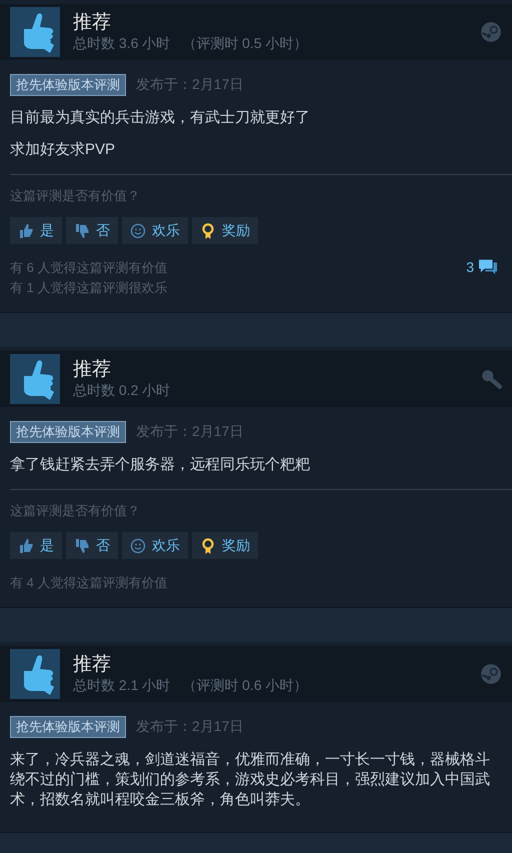 The image size is (512, 853). What do you see at coordinates (160, 465) in the screenshot?
I see `review-text: 拿了钱赶紧去弄个服务器，远程同乐玩个粑粑` at bounding box center [160, 465].